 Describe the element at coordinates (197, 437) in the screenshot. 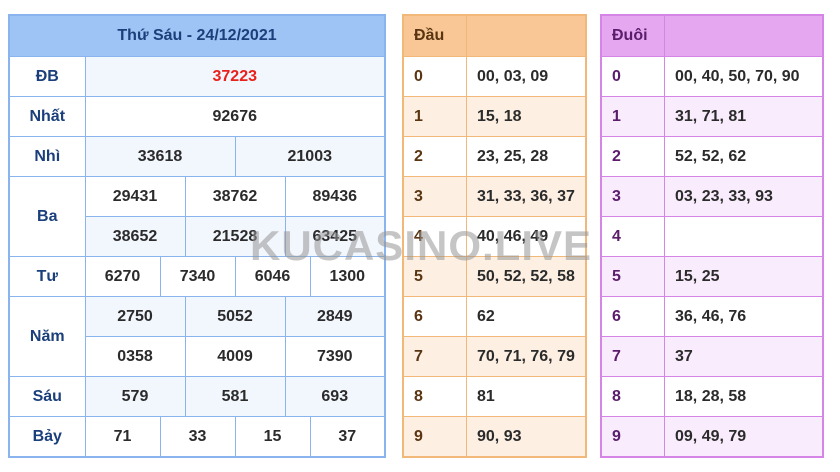

I see `seventh-prize-value: 33` at that location.